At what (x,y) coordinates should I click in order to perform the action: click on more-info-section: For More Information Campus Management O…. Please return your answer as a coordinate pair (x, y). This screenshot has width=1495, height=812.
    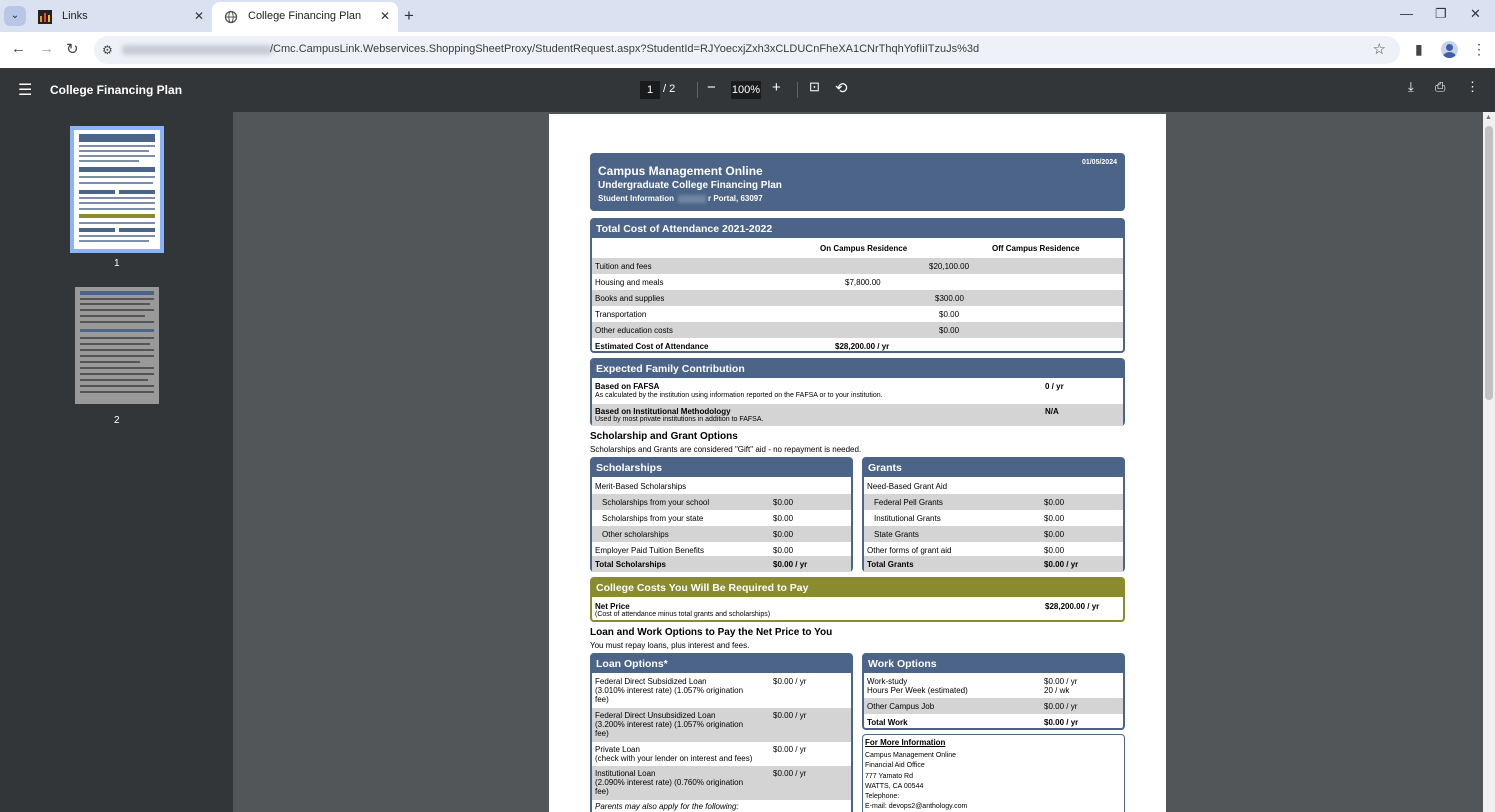
    Looking at the image, I should click on (993, 773).